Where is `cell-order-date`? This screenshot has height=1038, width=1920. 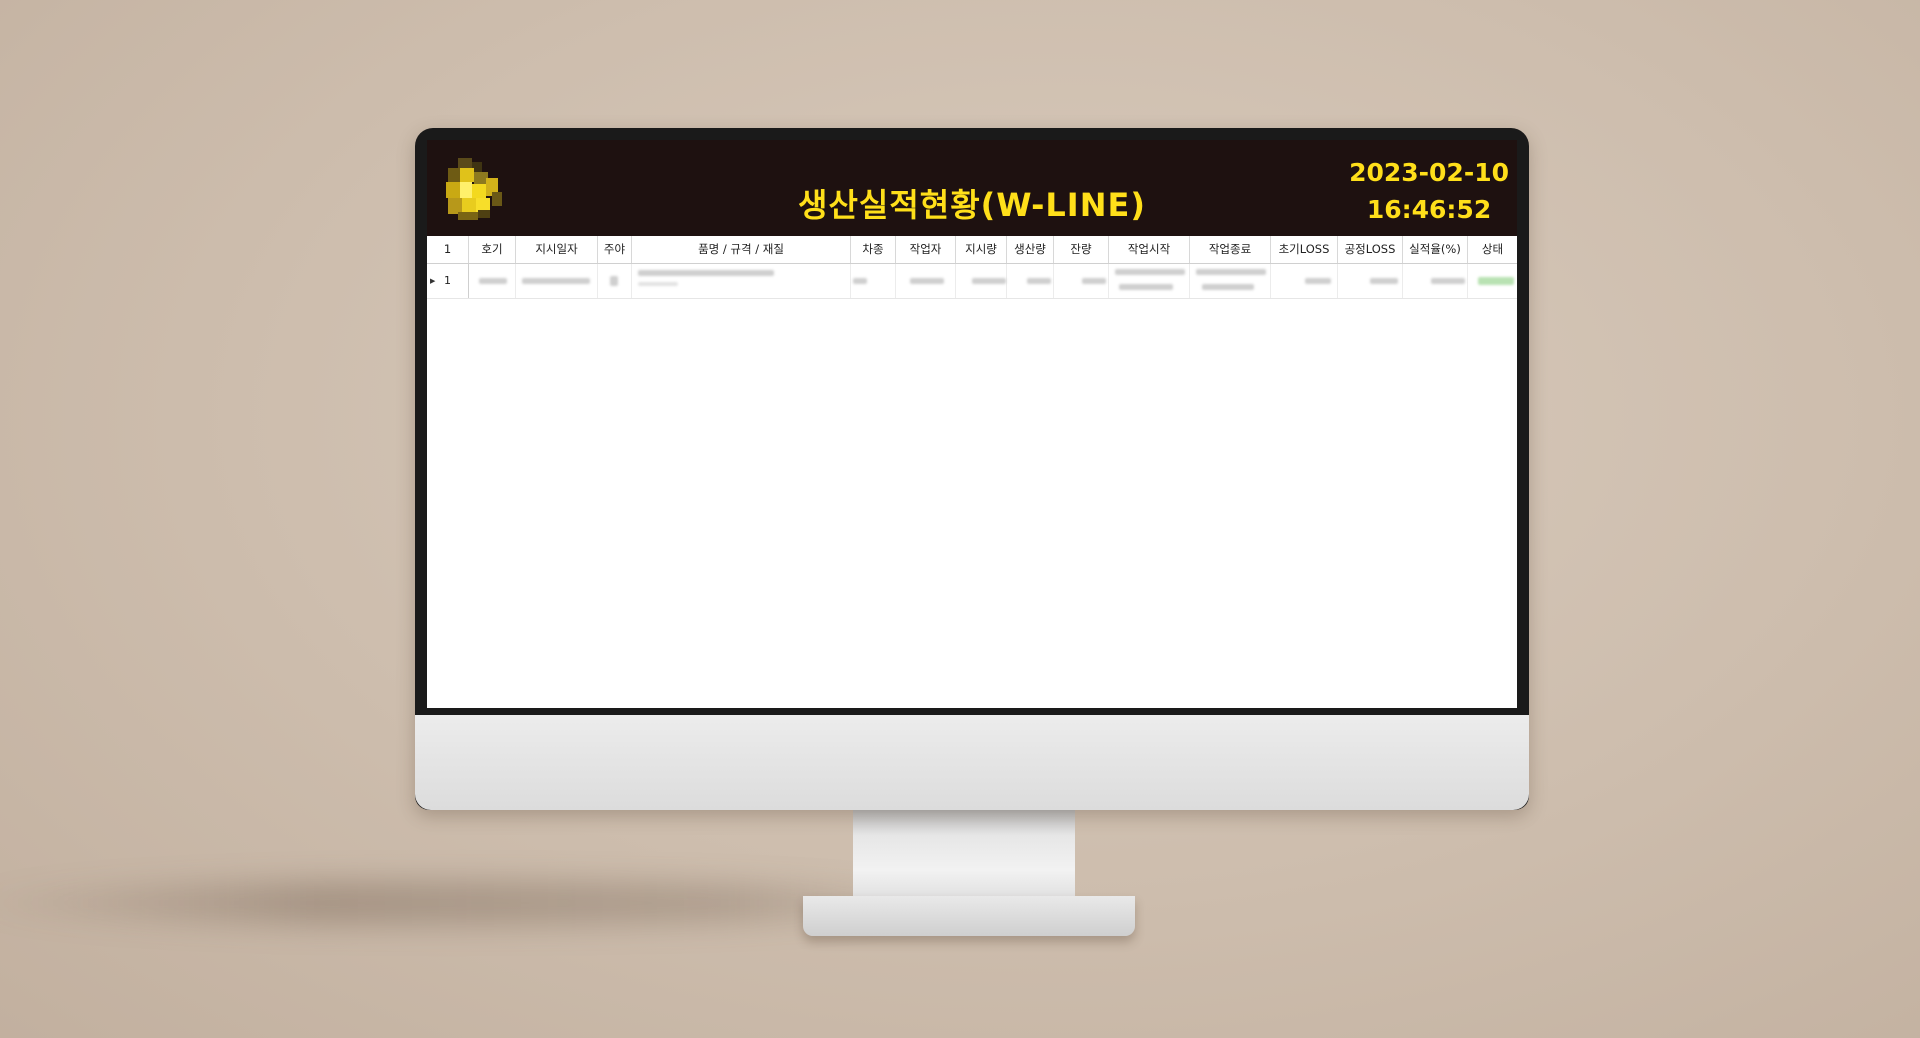 cell-order-date is located at coordinates (557, 281).